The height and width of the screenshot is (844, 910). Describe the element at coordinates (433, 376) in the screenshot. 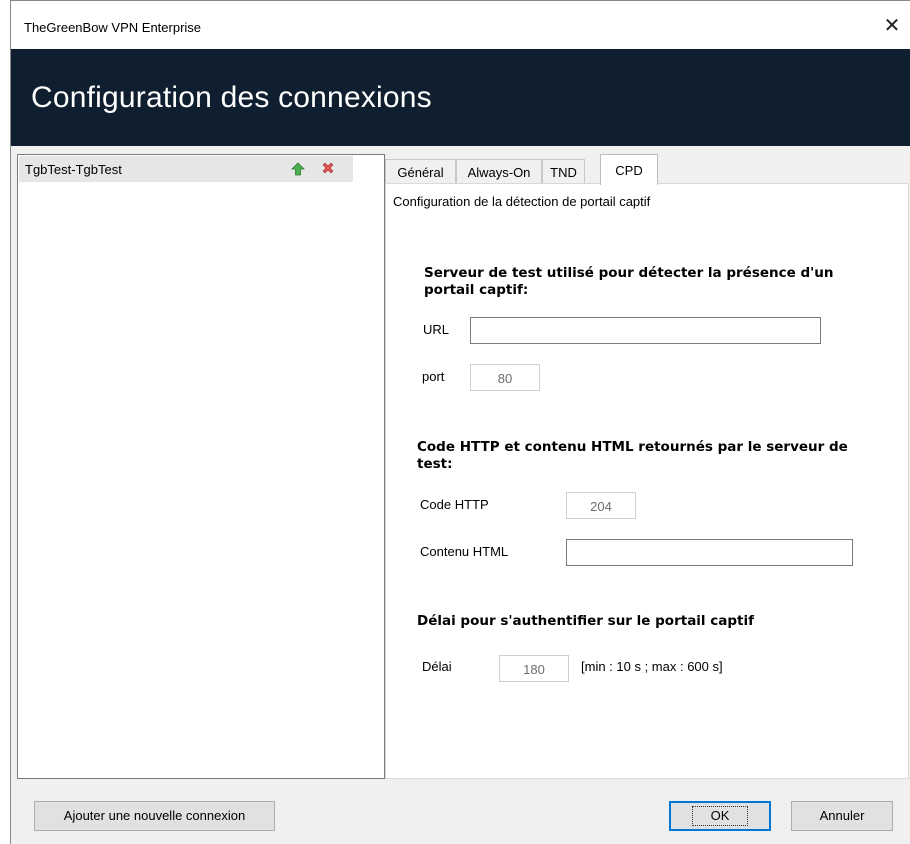

I see `port-label: port` at that location.